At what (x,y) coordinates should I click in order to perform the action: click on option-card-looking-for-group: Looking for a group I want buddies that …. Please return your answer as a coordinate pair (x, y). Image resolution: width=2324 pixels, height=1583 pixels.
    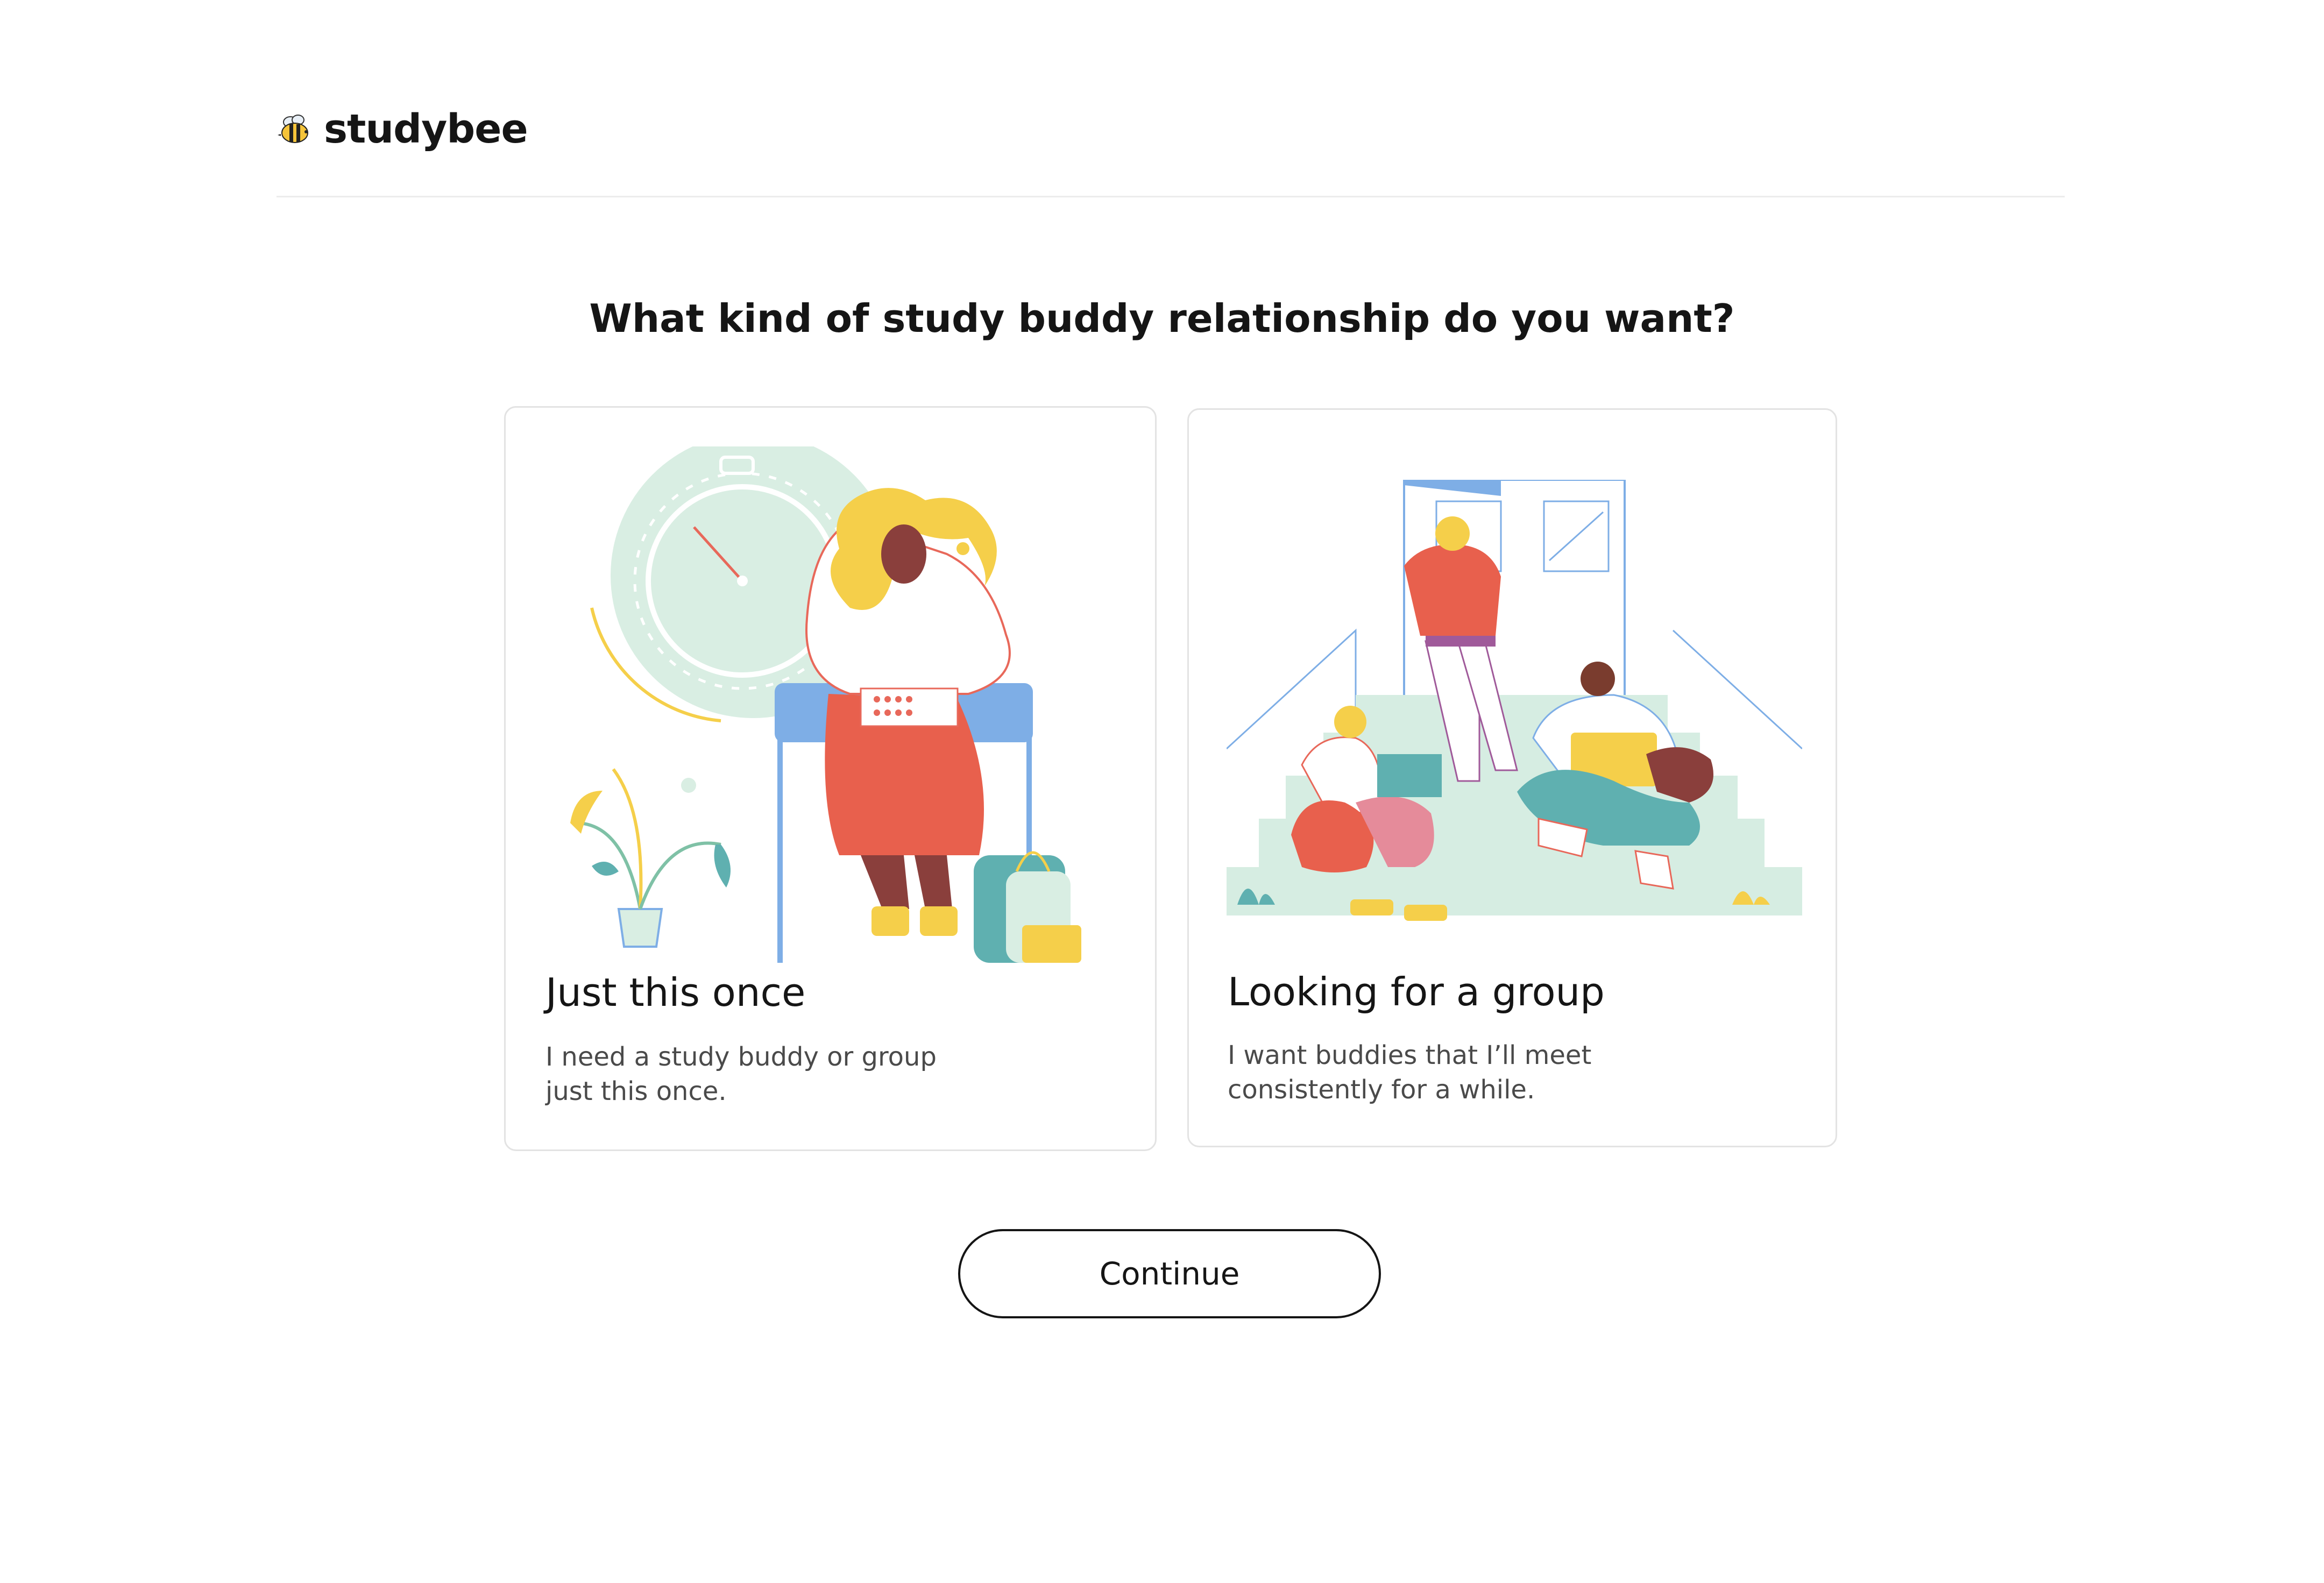
    Looking at the image, I should click on (1512, 777).